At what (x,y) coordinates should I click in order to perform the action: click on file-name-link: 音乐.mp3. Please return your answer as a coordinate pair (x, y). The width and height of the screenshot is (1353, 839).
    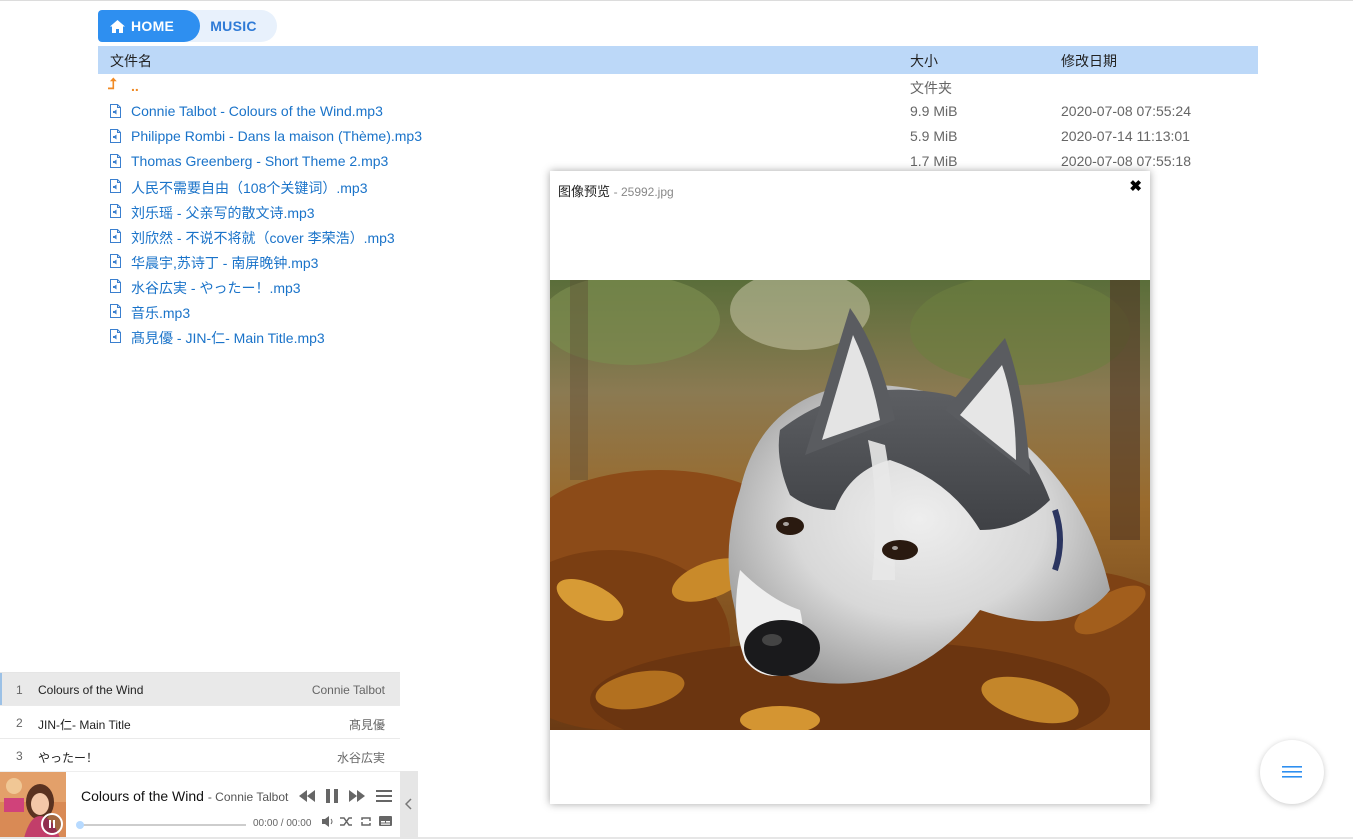
    Looking at the image, I should click on (160, 313).